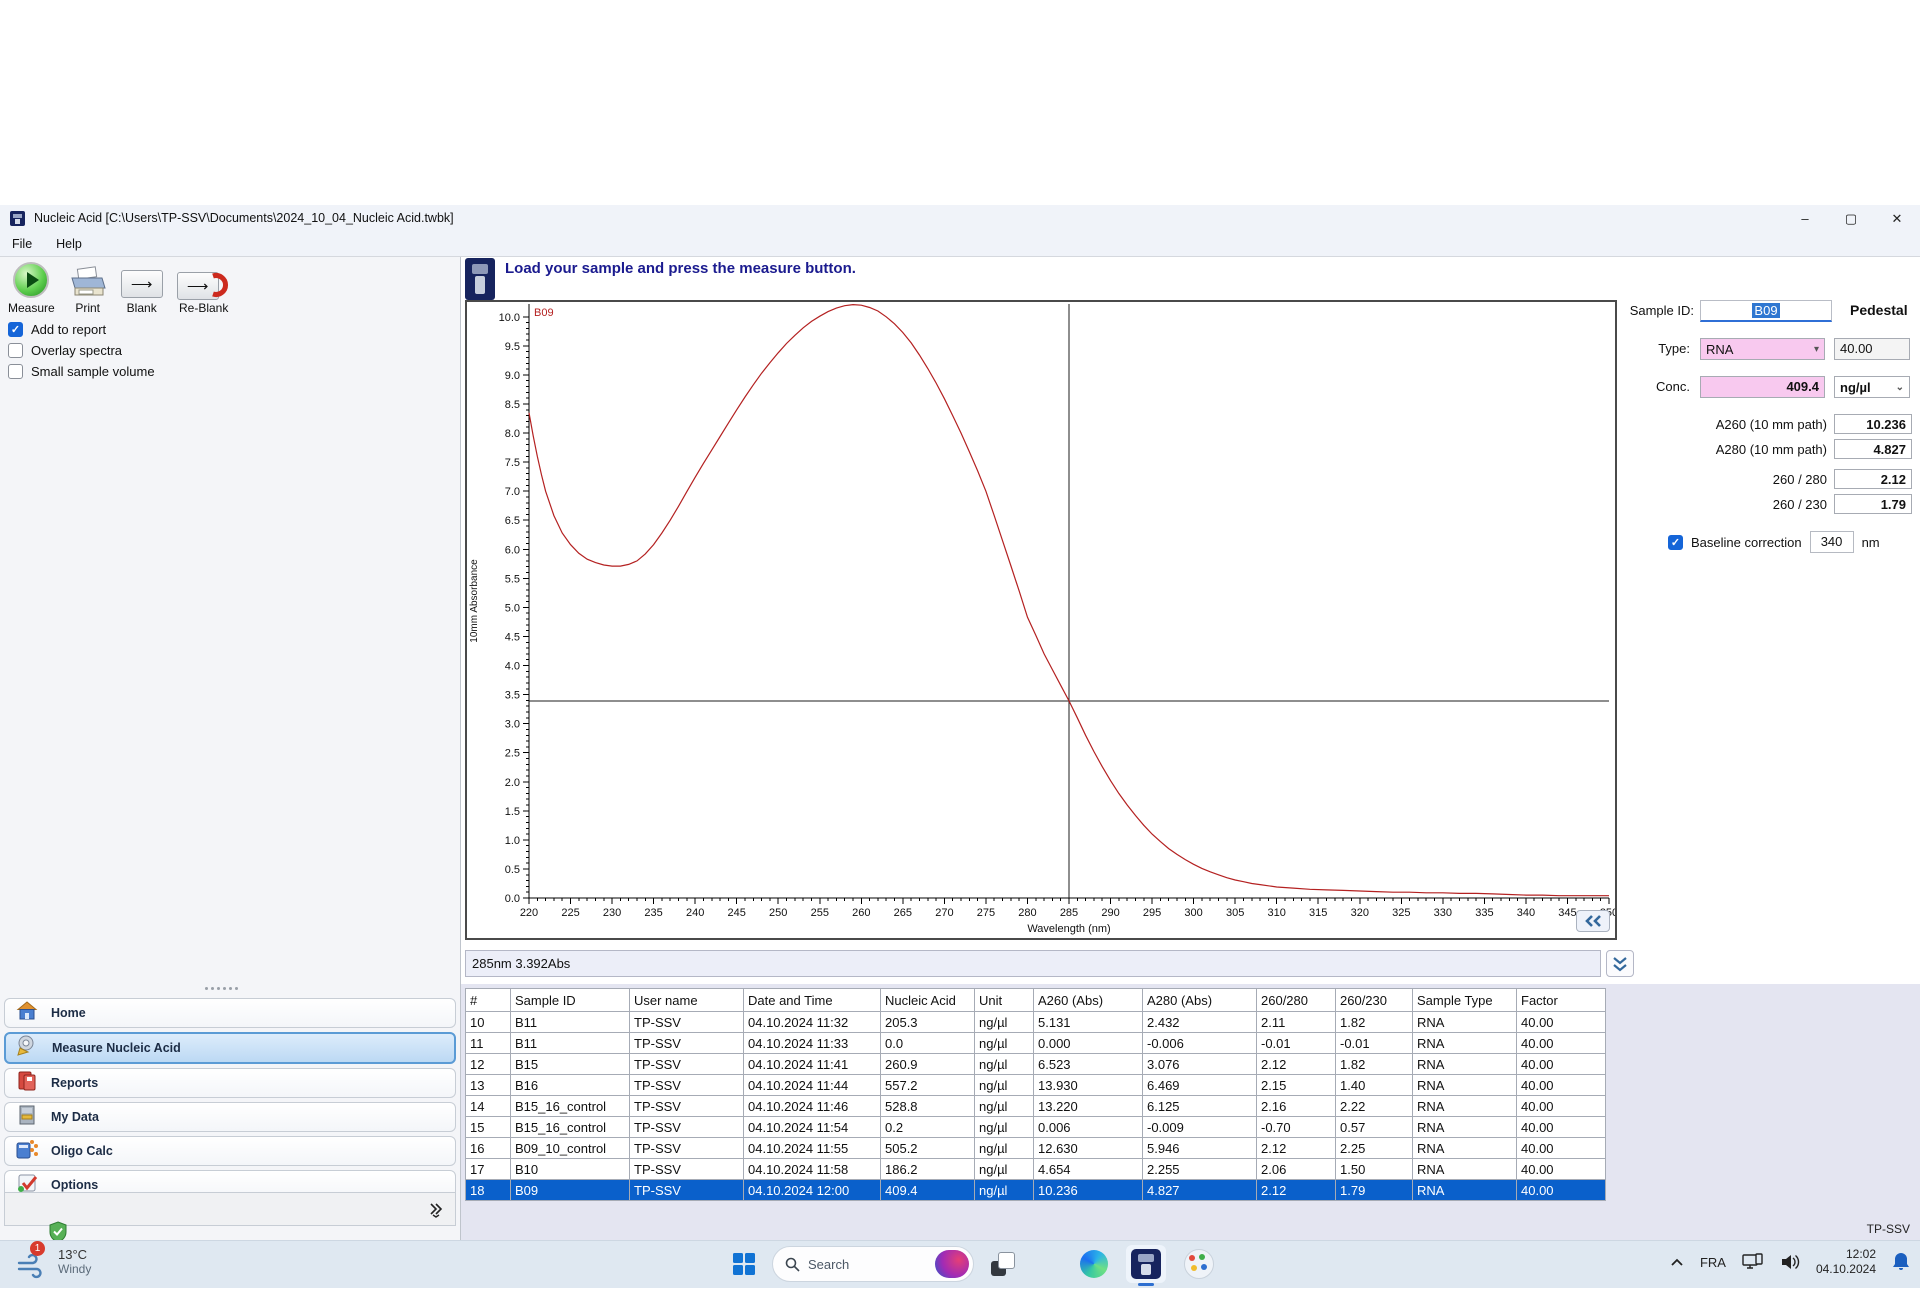 Image resolution: width=1920 pixels, height=1312 pixels. I want to click on svg-text: 2.0, so click(512, 783).